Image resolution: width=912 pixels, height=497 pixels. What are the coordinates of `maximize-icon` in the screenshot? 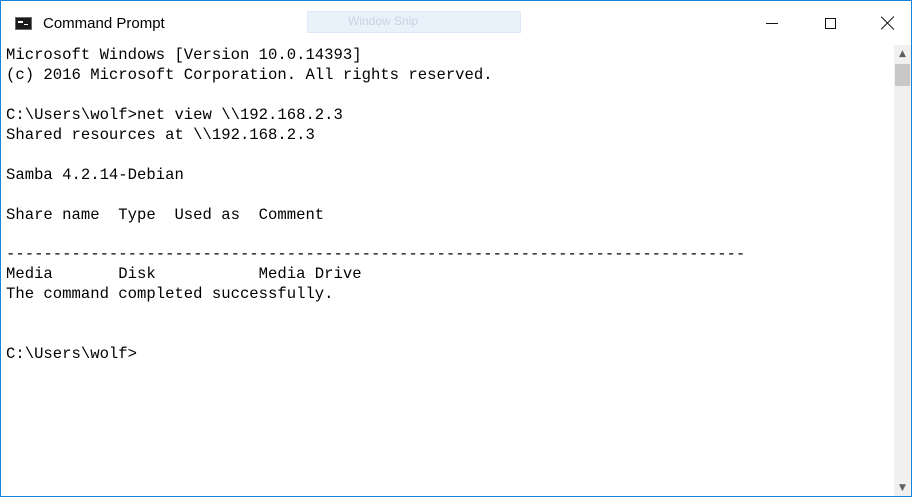 It's located at (830, 23).